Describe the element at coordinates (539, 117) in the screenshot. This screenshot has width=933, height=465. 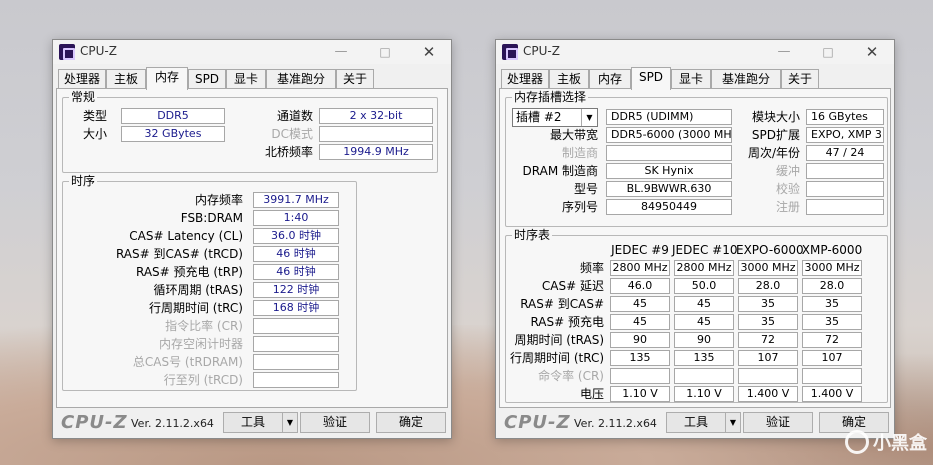
I see `slot-select-value: 插槽 #2` at that location.